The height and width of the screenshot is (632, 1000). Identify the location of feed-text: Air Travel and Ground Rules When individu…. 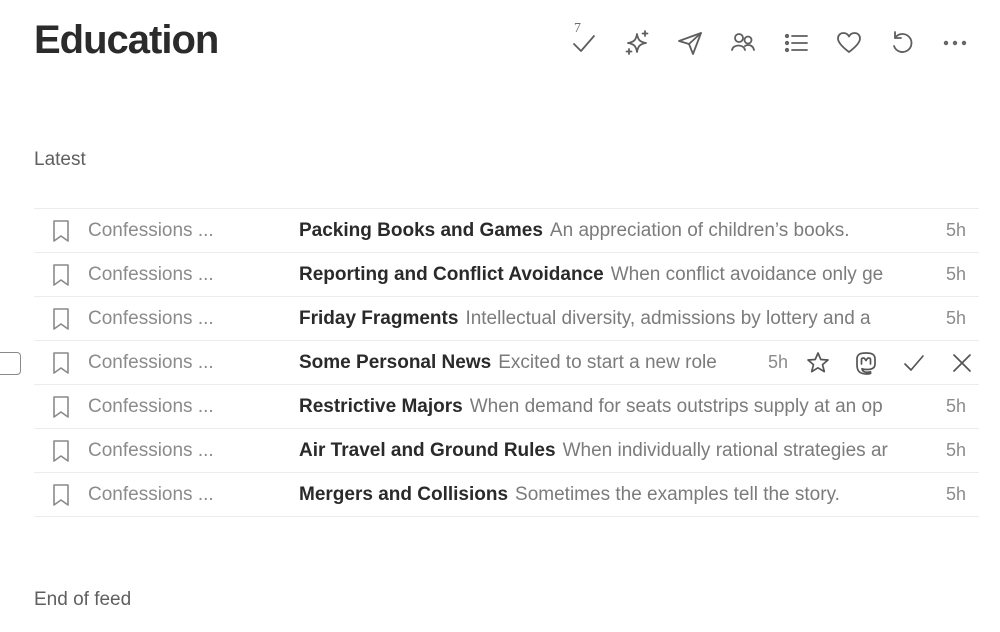
(608, 451).